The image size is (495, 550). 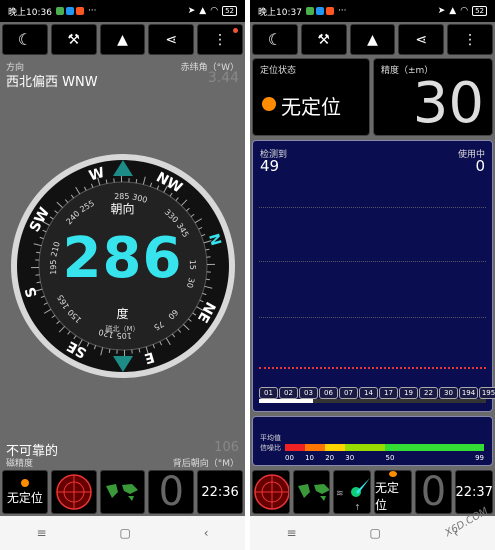 What do you see at coordinates (289, 458) in the screenshot?
I see `snr-tick-label: 00` at bounding box center [289, 458].